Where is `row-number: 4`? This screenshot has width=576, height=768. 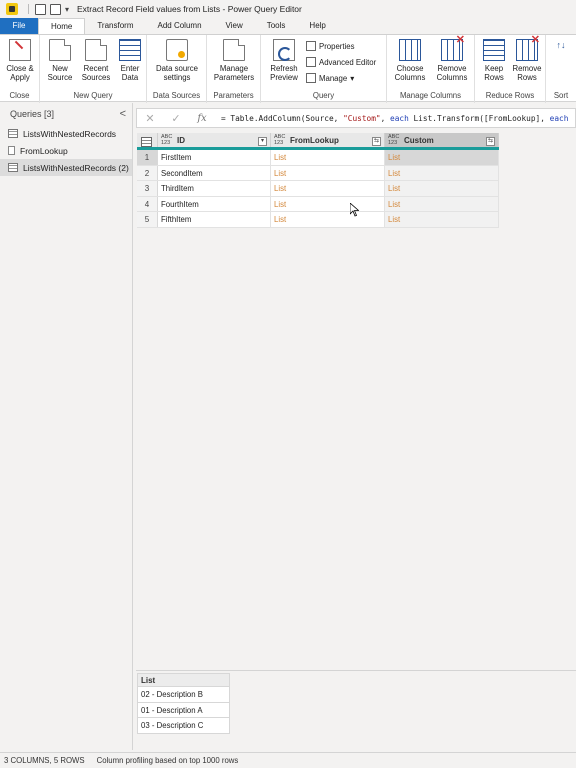 row-number: 4 is located at coordinates (147, 203).